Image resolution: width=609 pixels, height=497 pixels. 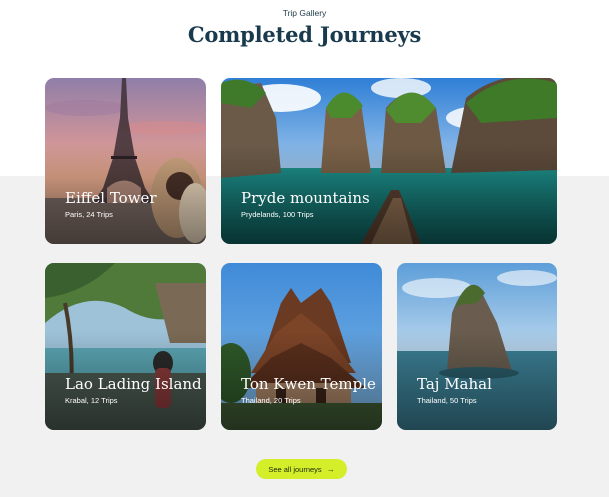 What do you see at coordinates (305, 198) in the screenshot?
I see `card-title: Pryde mountains` at bounding box center [305, 198].